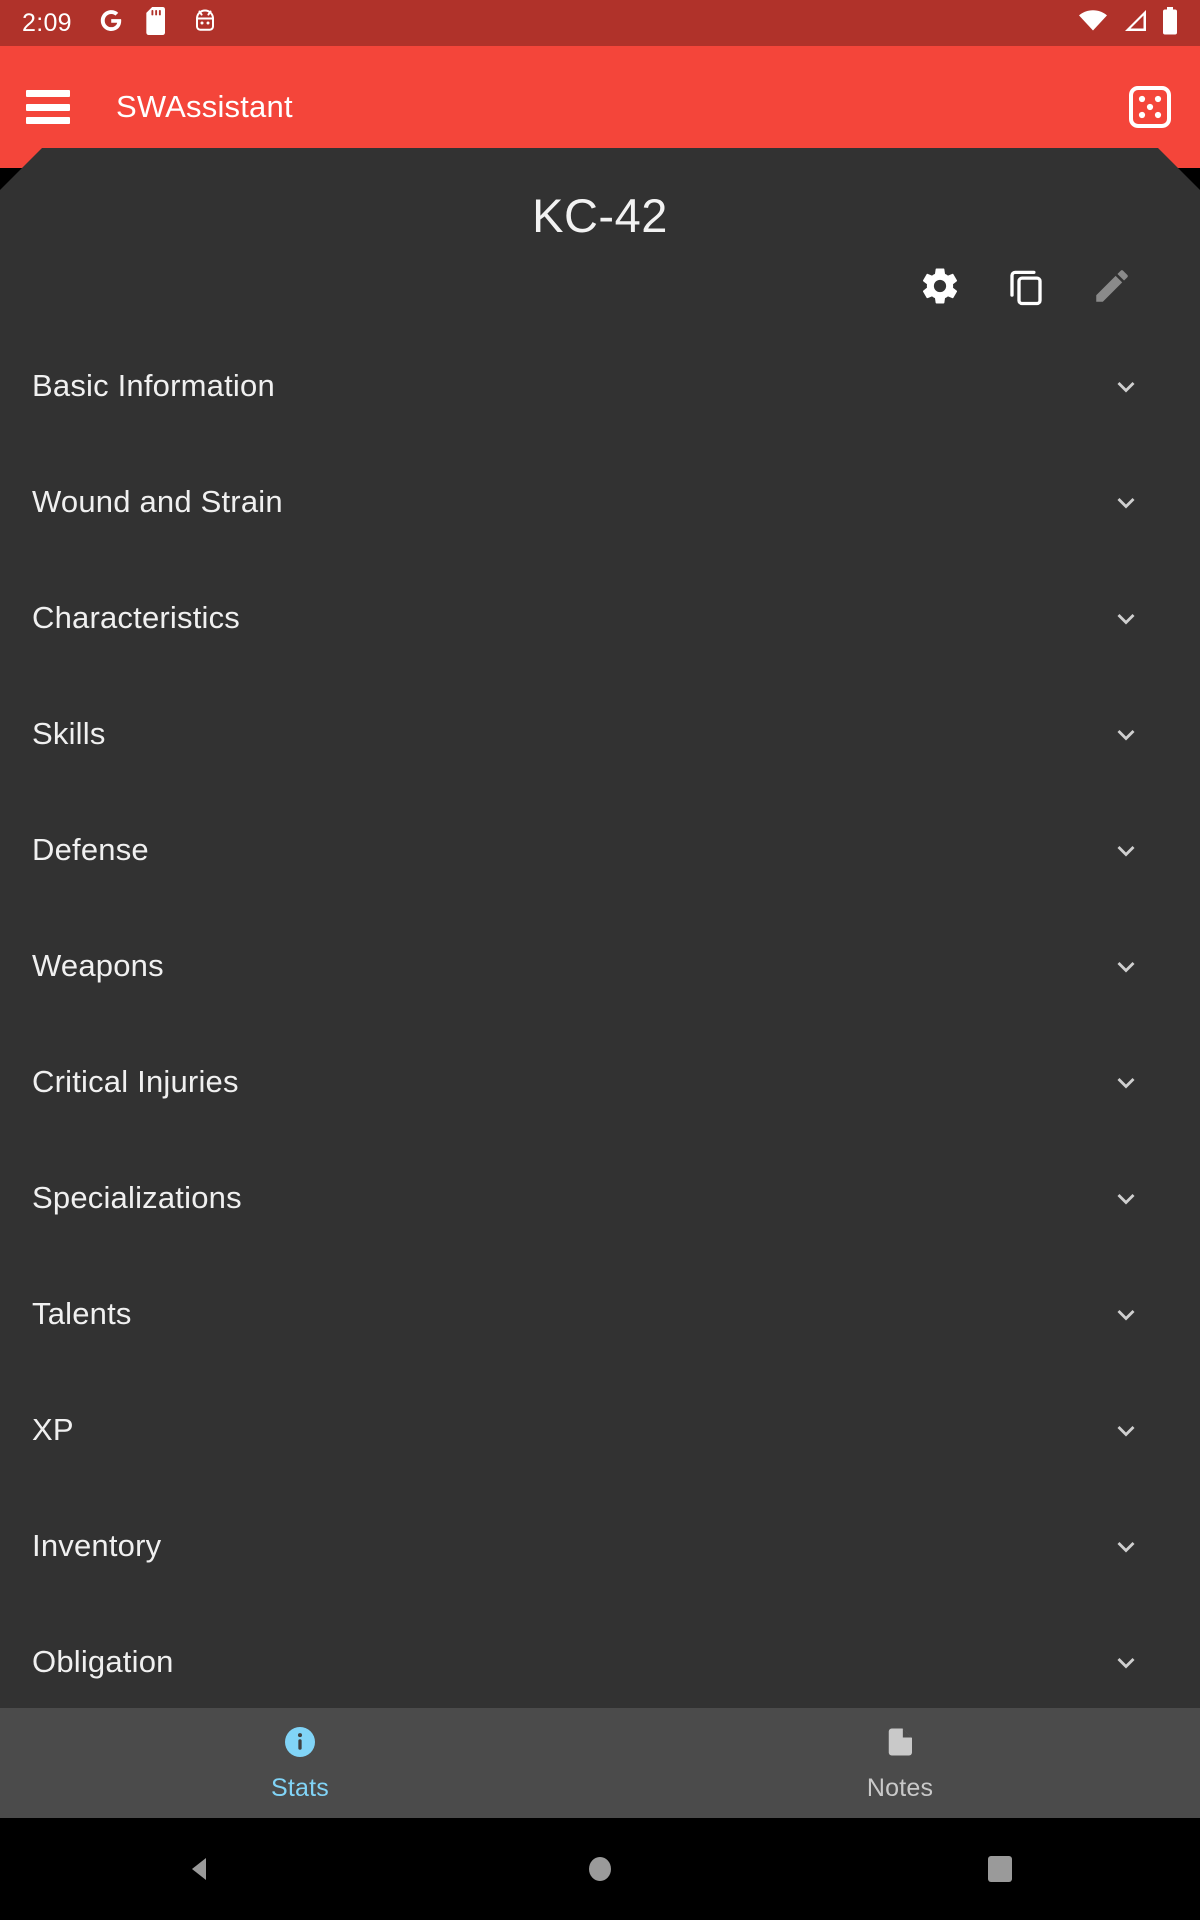  Describe the element at coordinates (900, 1787) in the screenshot. I see `tab-label: Notes` at that location.